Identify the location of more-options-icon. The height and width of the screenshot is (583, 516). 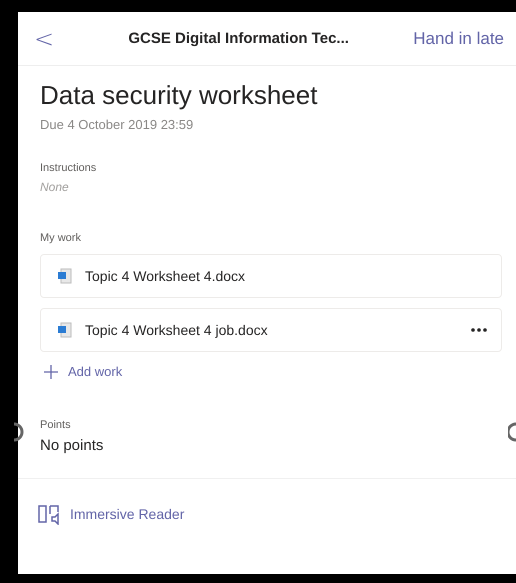
(479, 330).